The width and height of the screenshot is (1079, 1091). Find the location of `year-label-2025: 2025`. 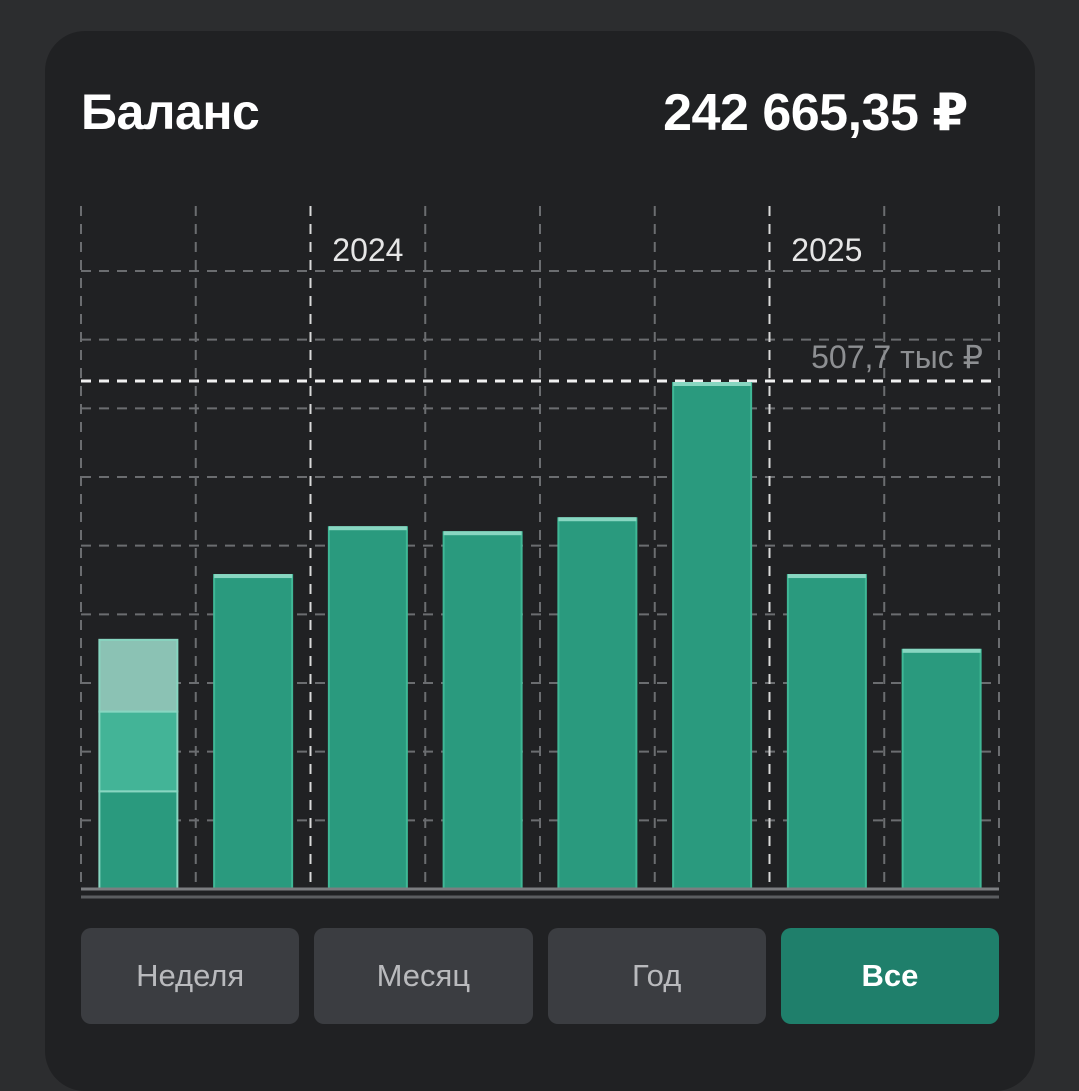

year-label-2025: 2025 is located at coordinates (826, 250).